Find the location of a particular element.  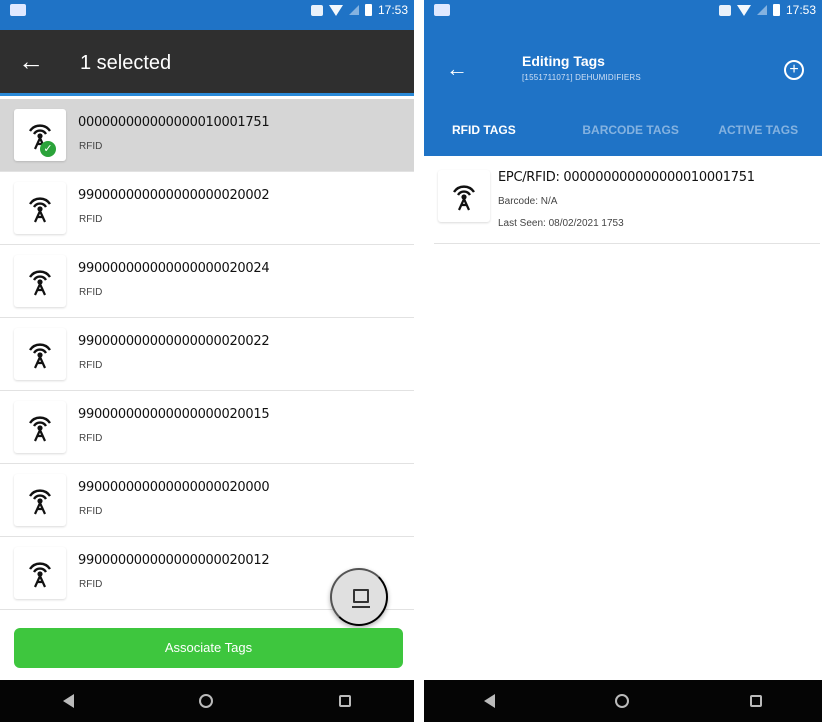

tab-bar: RFID TAGS BARCODE TAGS ACTIVE TAGS is located at coordinates (623, 136).